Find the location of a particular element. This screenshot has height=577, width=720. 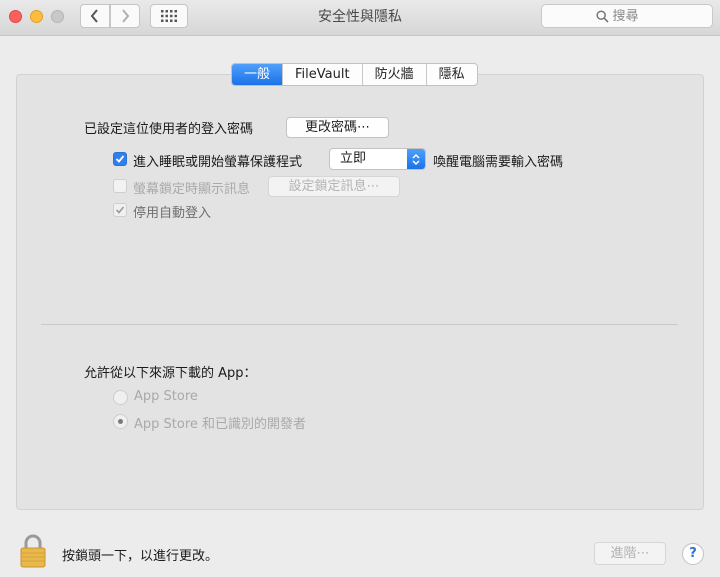

password-delay-select: 立即 is located at coordinates (377, 159).